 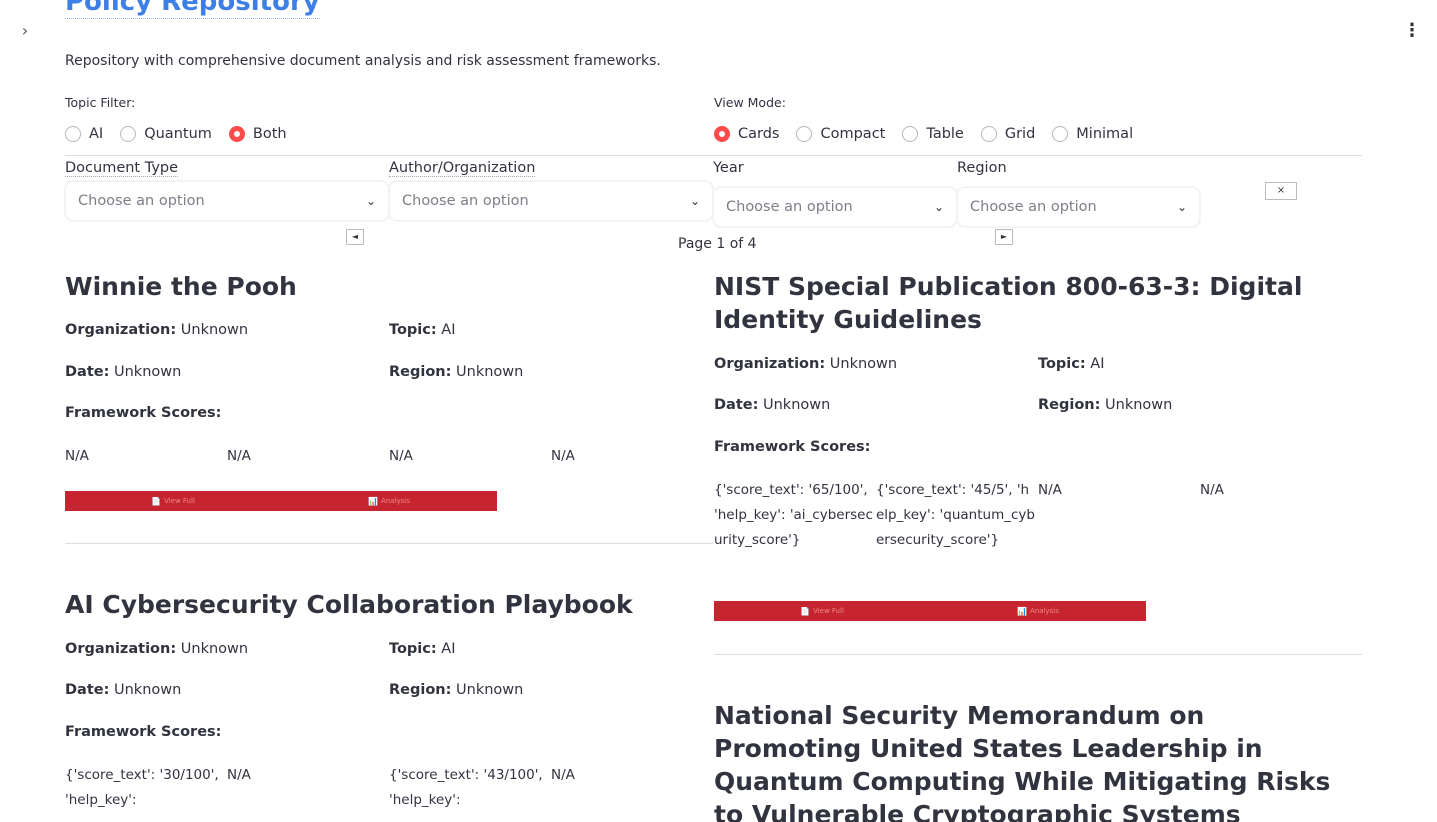 I want to click on year-select: Choose an option ⌄, so click(x=835, y=207).